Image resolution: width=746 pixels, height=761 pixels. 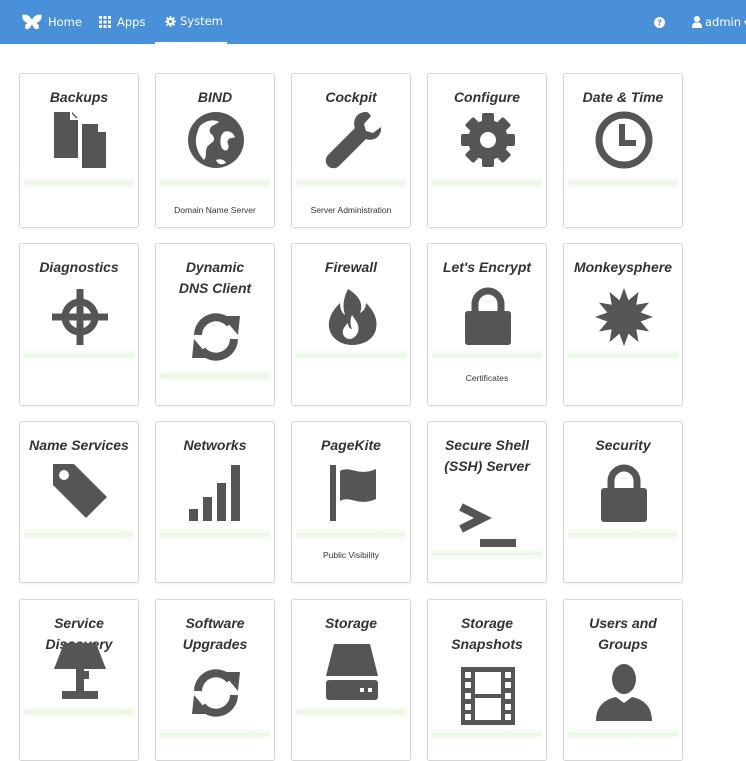 I want to click on card-title: Date & Time, so click(x=623, y=97).